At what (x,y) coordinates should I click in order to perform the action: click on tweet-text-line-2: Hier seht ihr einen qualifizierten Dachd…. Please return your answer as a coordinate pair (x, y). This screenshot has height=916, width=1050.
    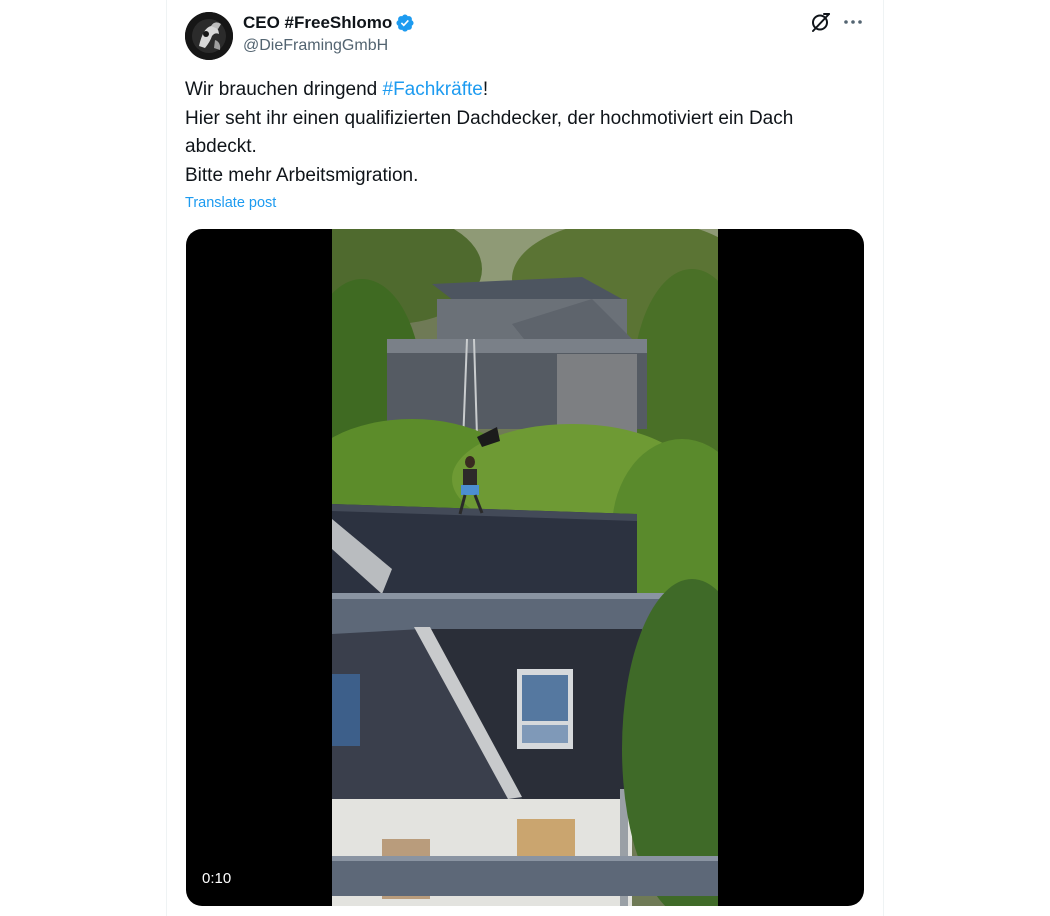
    Looking at the image, I should click on (489, 118).